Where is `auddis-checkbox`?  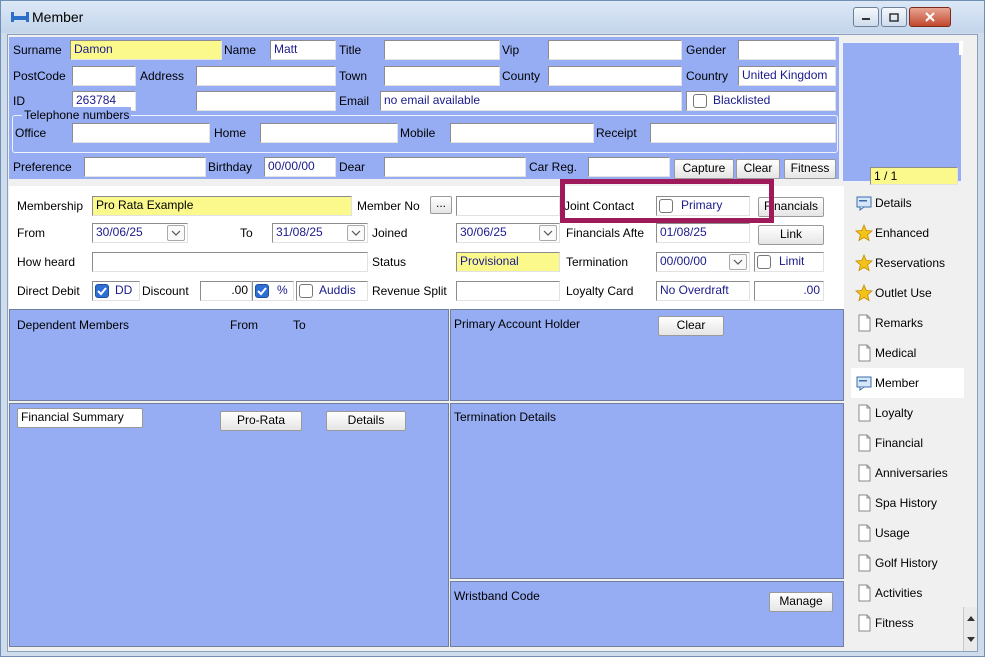
auddis-checkbox is located at coordinates (306, 291).